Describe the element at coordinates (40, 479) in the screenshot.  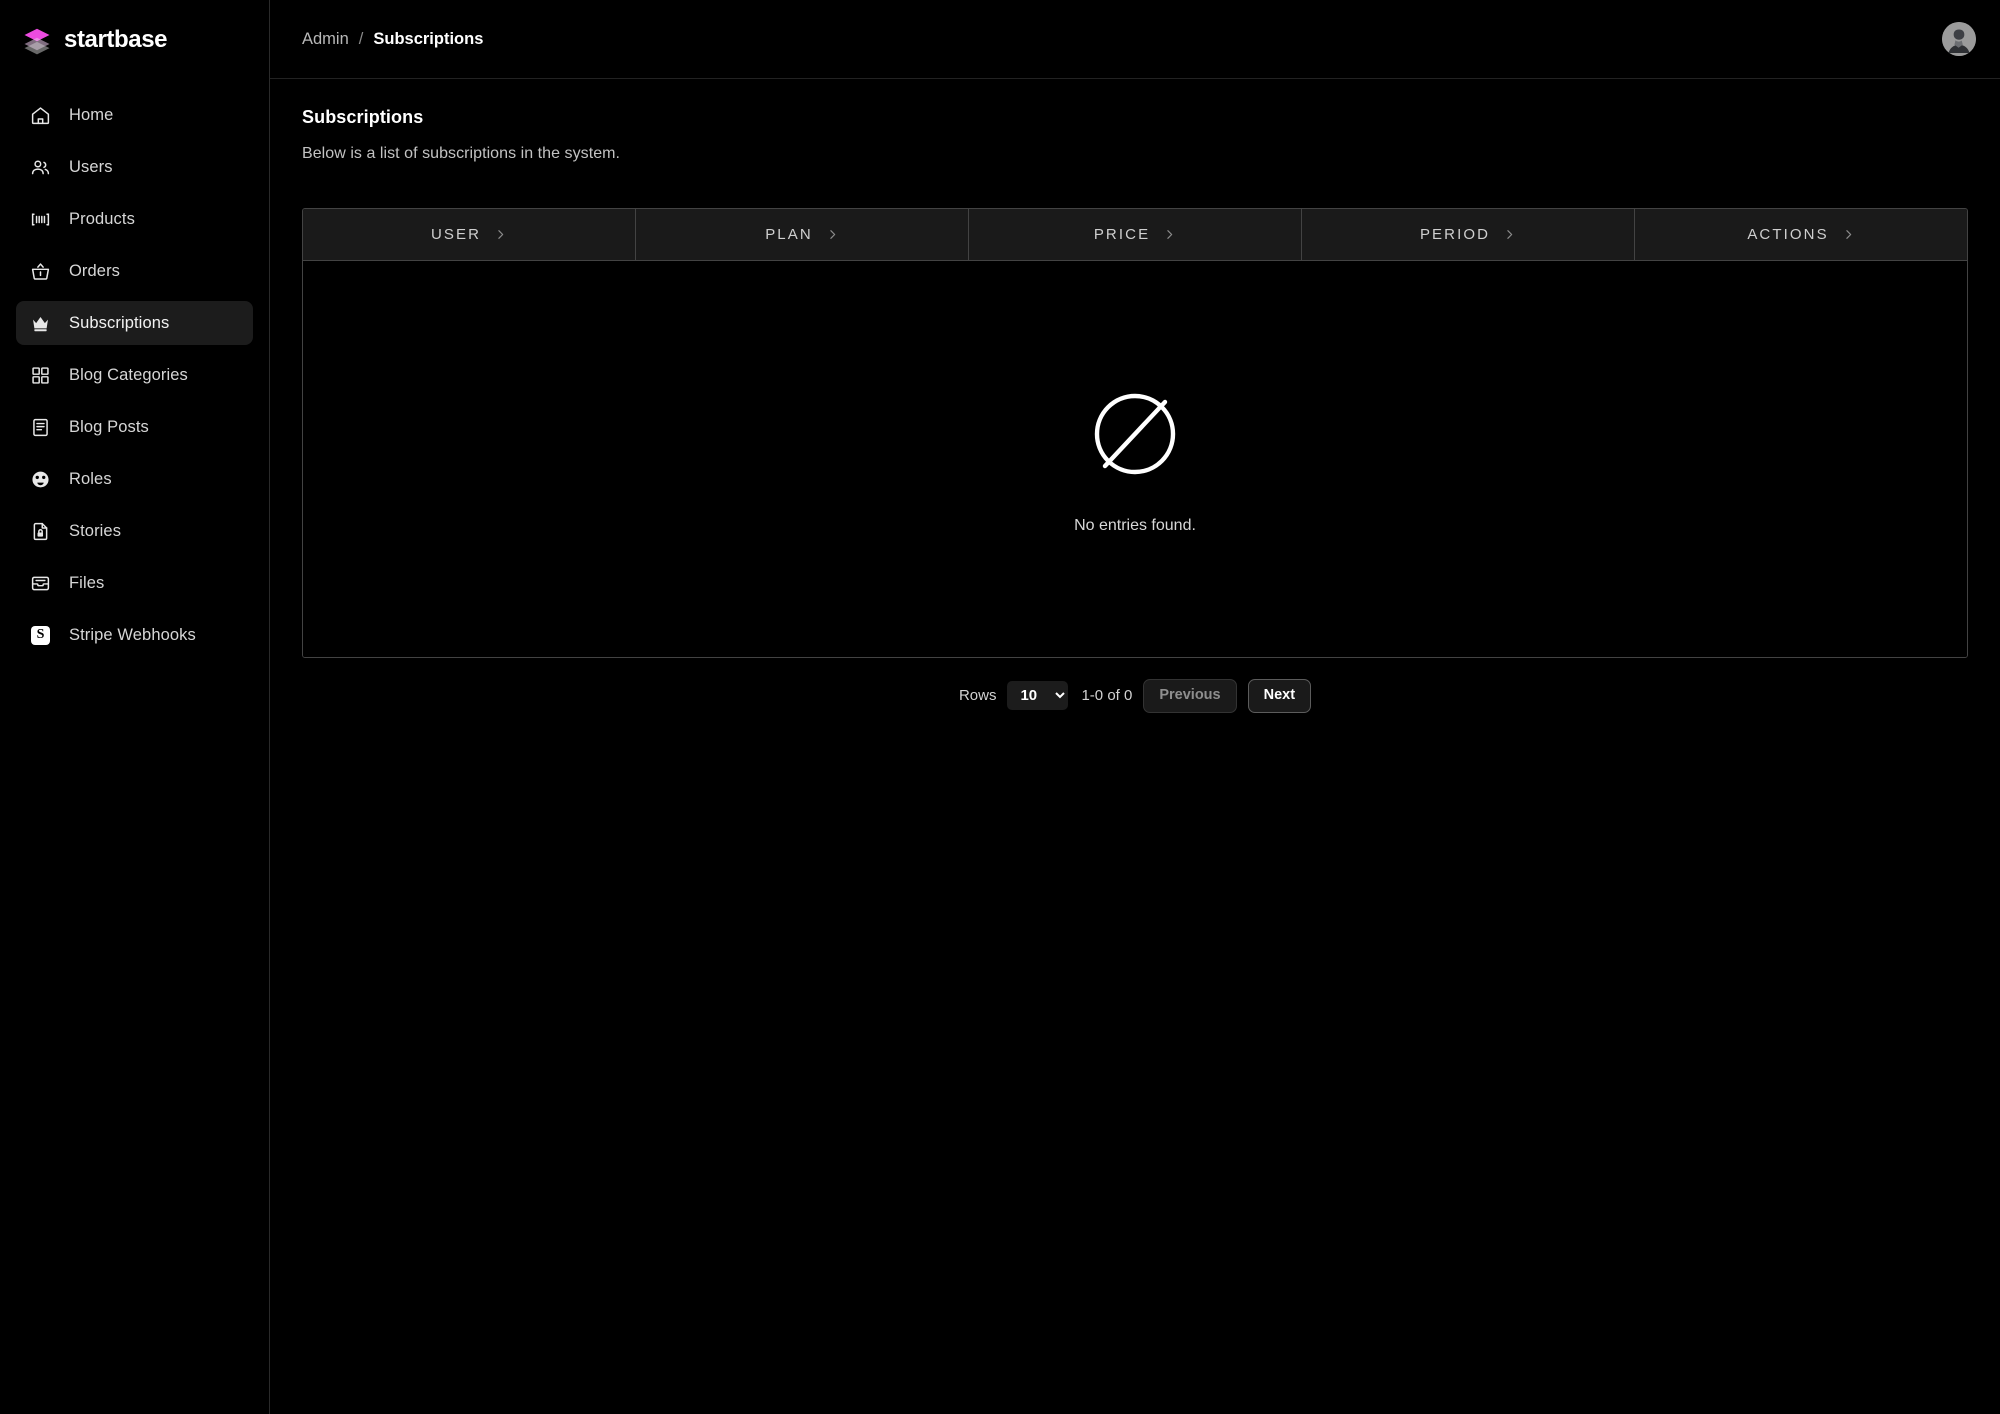
I see `mask-icon` at that location.